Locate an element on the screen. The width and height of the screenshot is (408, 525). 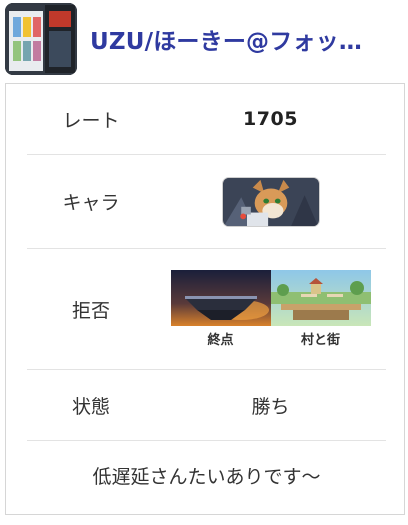
status-row: 状態 勝ち is located at coordinates (206, 405).